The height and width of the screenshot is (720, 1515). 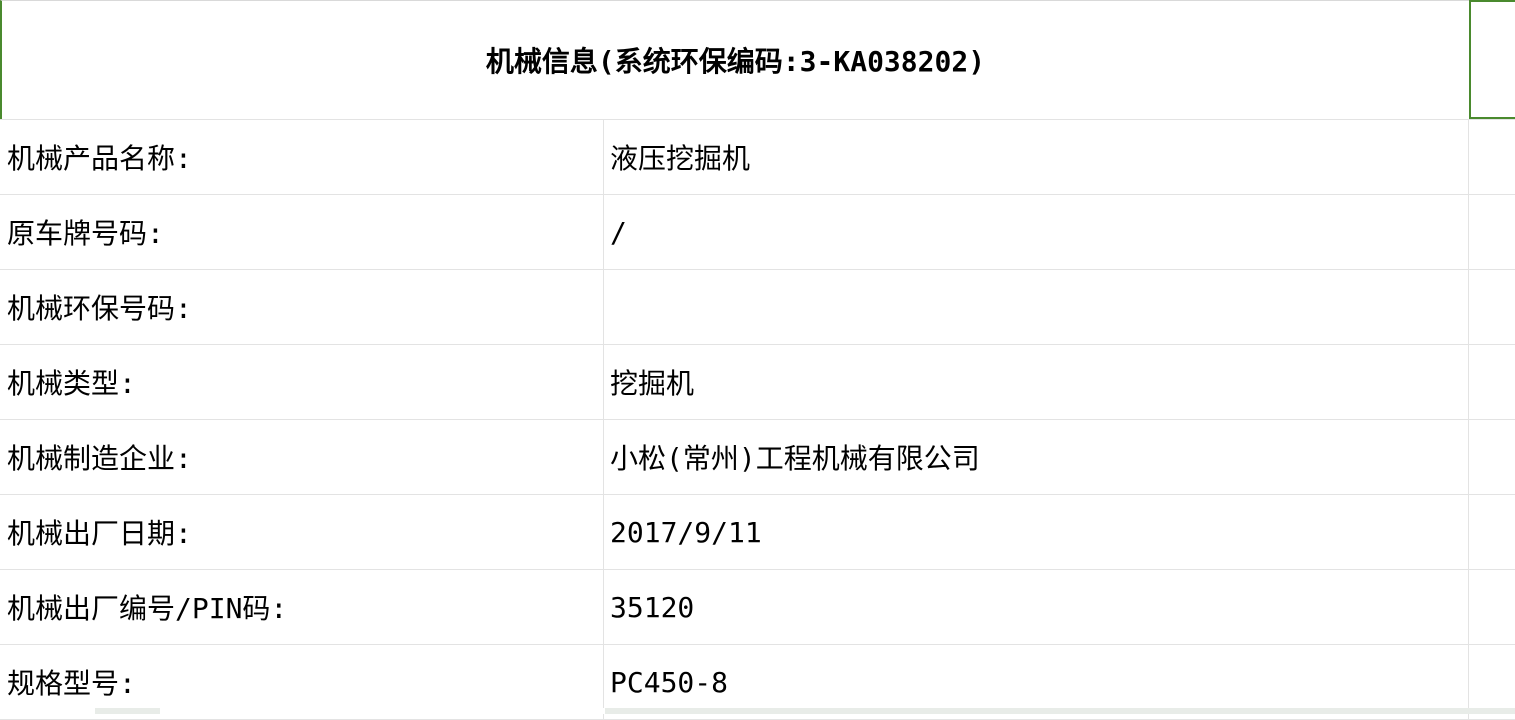 I want to click on table-row: 机械制造企业: 小松(常州)工程机械有限公司, so click(x=757, y=456).